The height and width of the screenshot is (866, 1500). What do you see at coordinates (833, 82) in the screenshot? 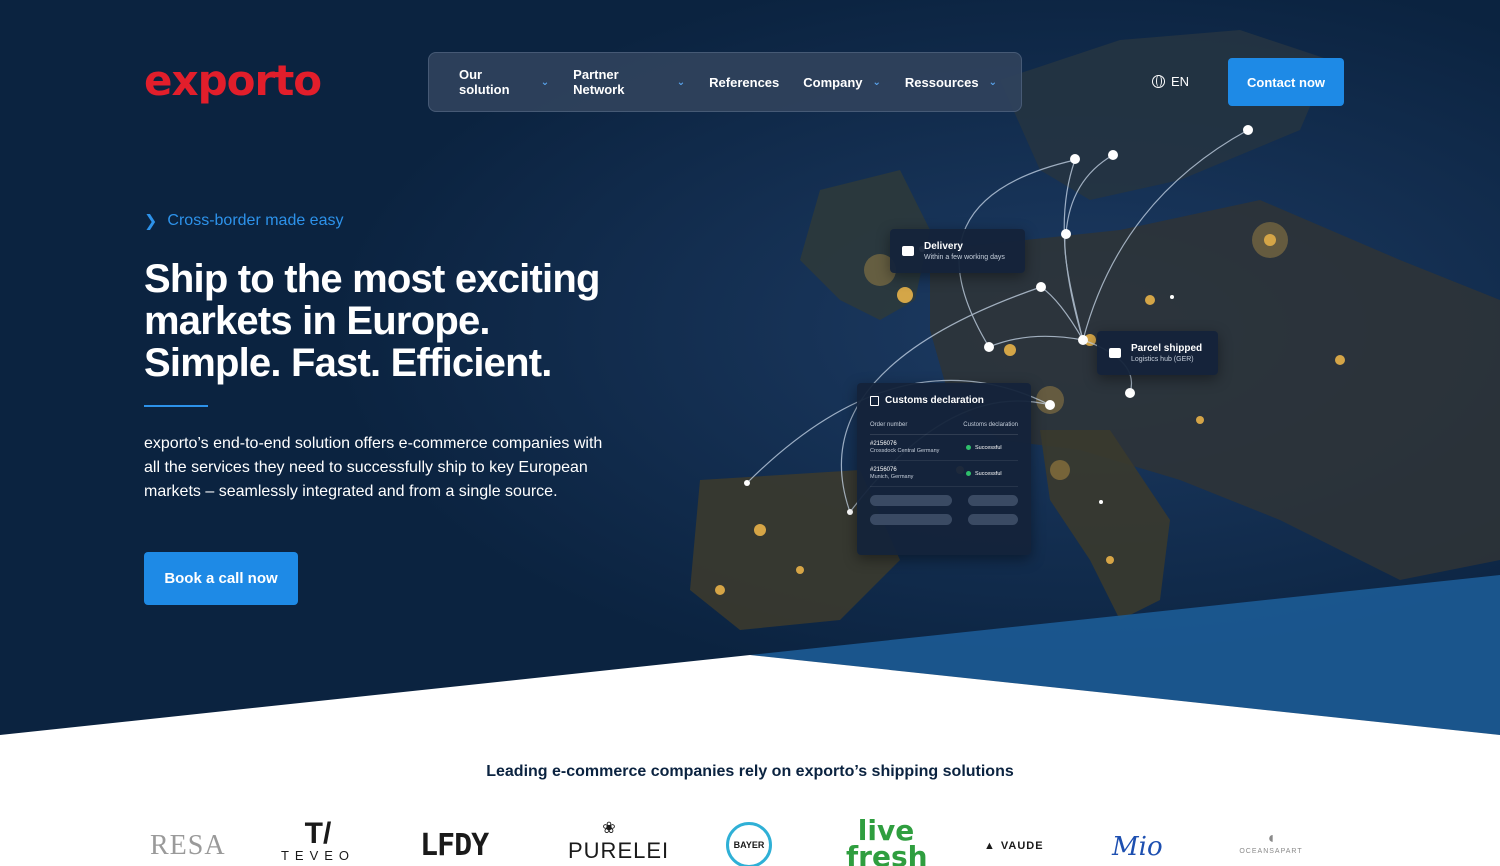
I see `nav-label: Company` at bounding box center [833, 82].